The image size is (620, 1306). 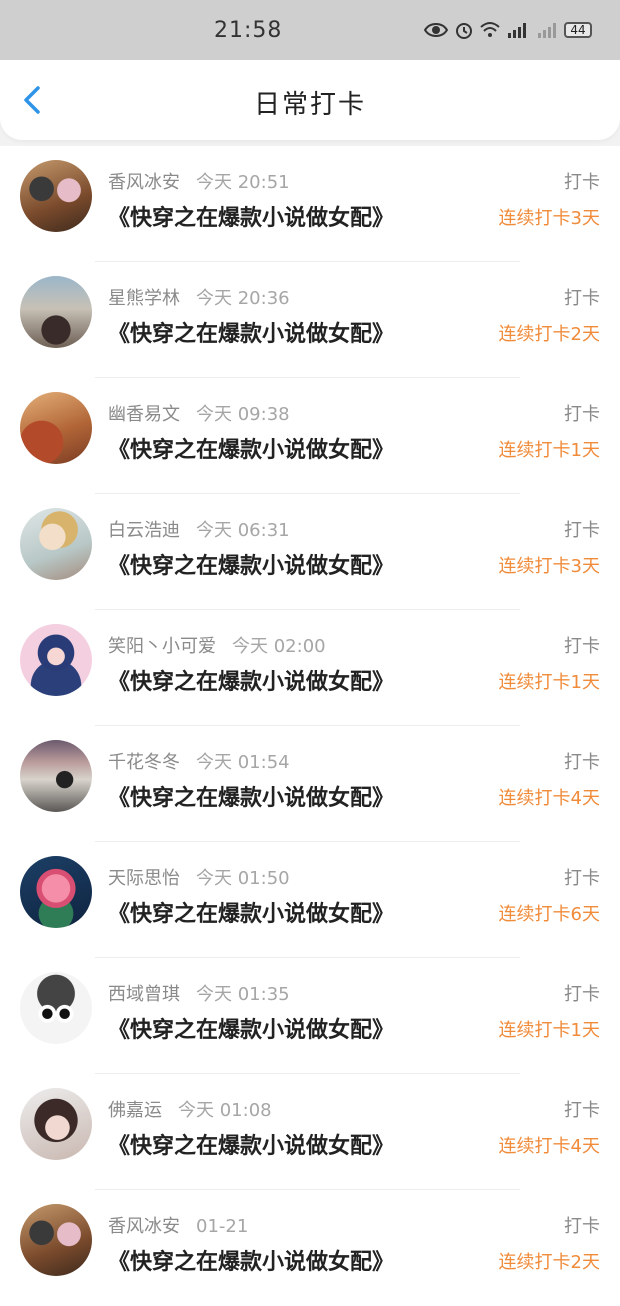 I want to click on list-item: 西域曾琪 今天 01:35 《快穿之在爆款小说做女配》 打卡 连续打卡1天, so click(x=310, y=1016).